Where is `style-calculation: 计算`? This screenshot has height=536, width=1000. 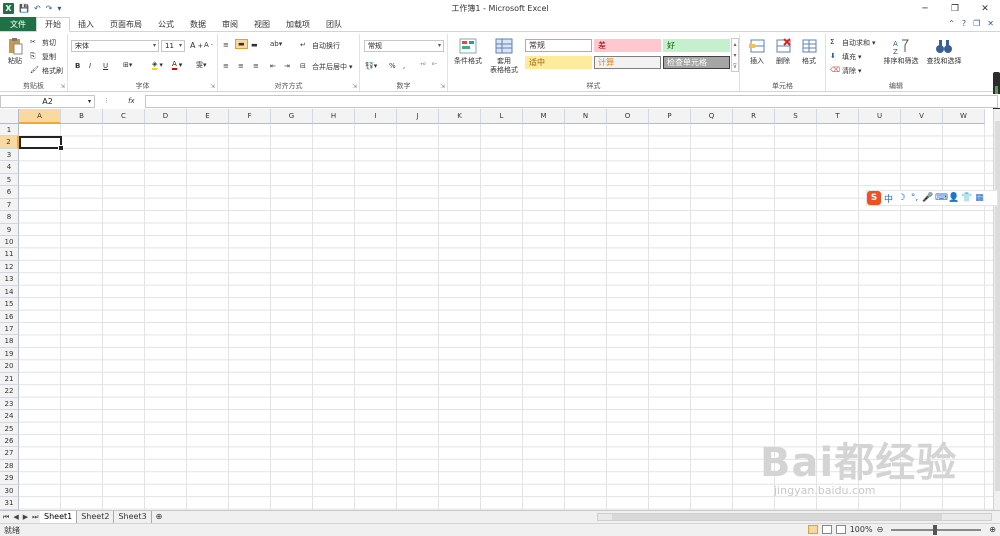 style-calculation: 计算 is located at coordinates (627, 62).